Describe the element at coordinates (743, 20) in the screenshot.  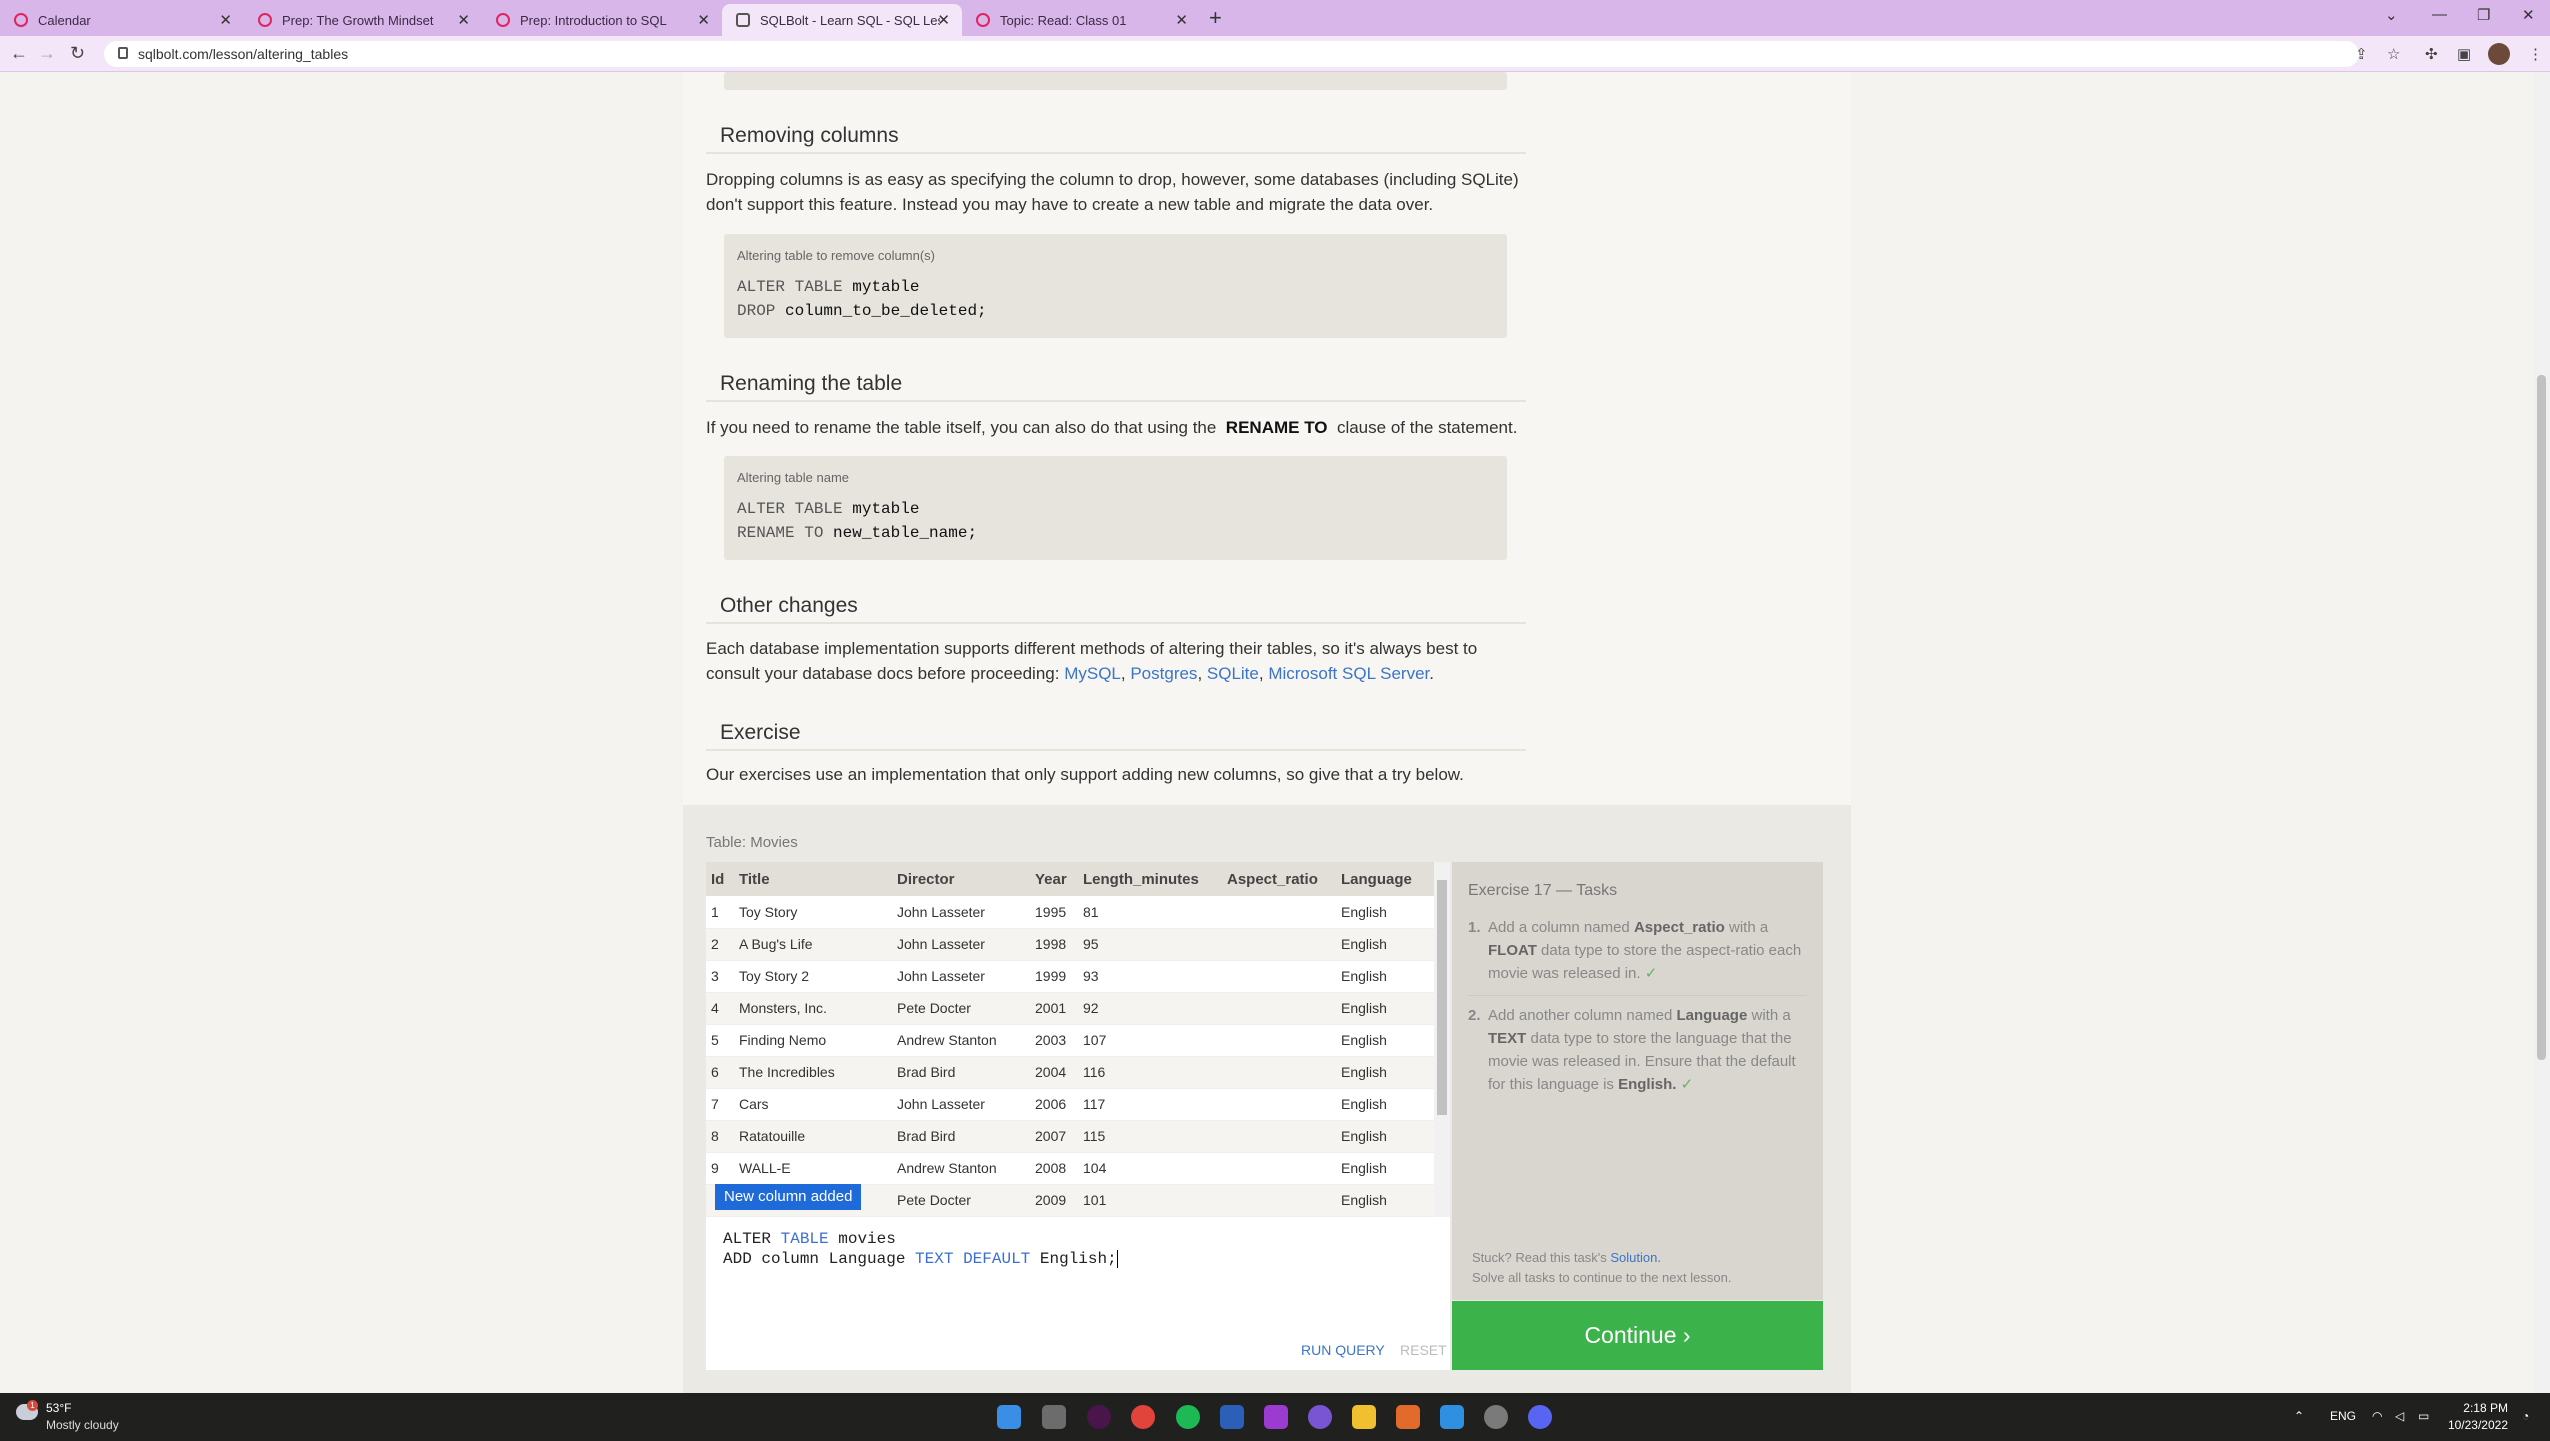
I see `tab-favicon` at that location.